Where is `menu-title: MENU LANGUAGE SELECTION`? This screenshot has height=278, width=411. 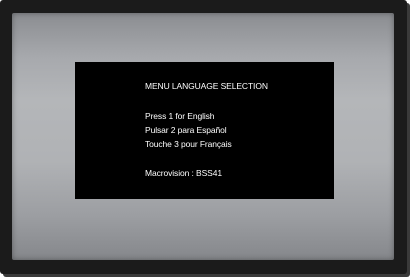 menu-title: MENU LANGUAGE SELECTION is located at coordinates (206, 86).